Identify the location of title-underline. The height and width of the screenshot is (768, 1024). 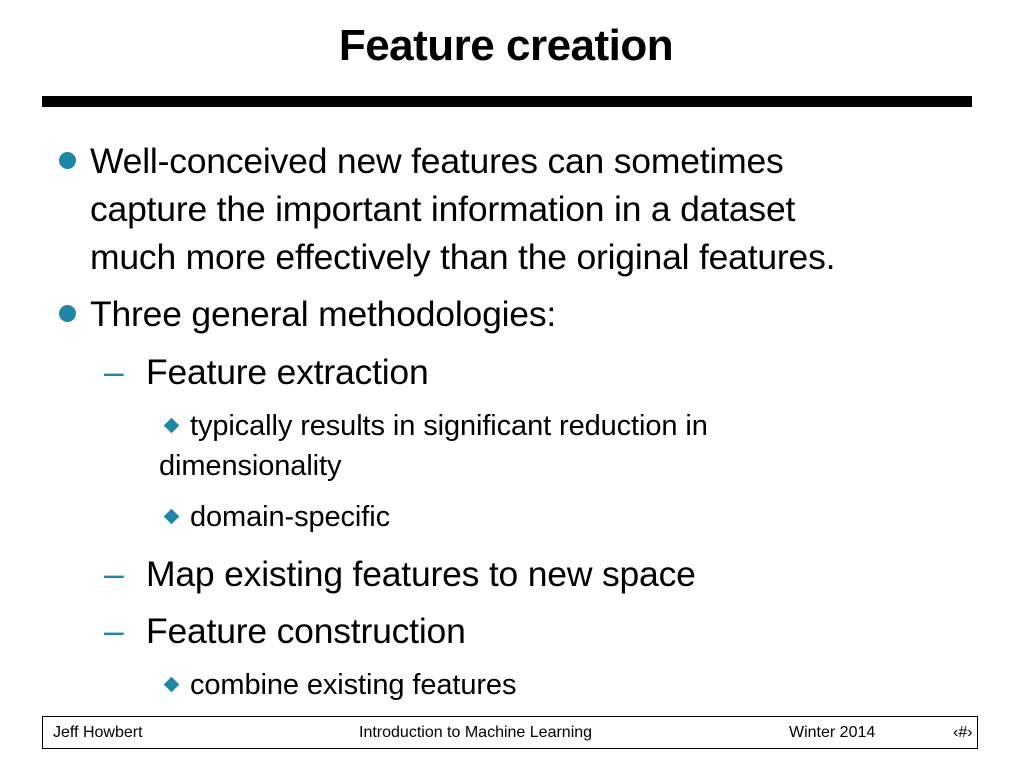
(507, 101).